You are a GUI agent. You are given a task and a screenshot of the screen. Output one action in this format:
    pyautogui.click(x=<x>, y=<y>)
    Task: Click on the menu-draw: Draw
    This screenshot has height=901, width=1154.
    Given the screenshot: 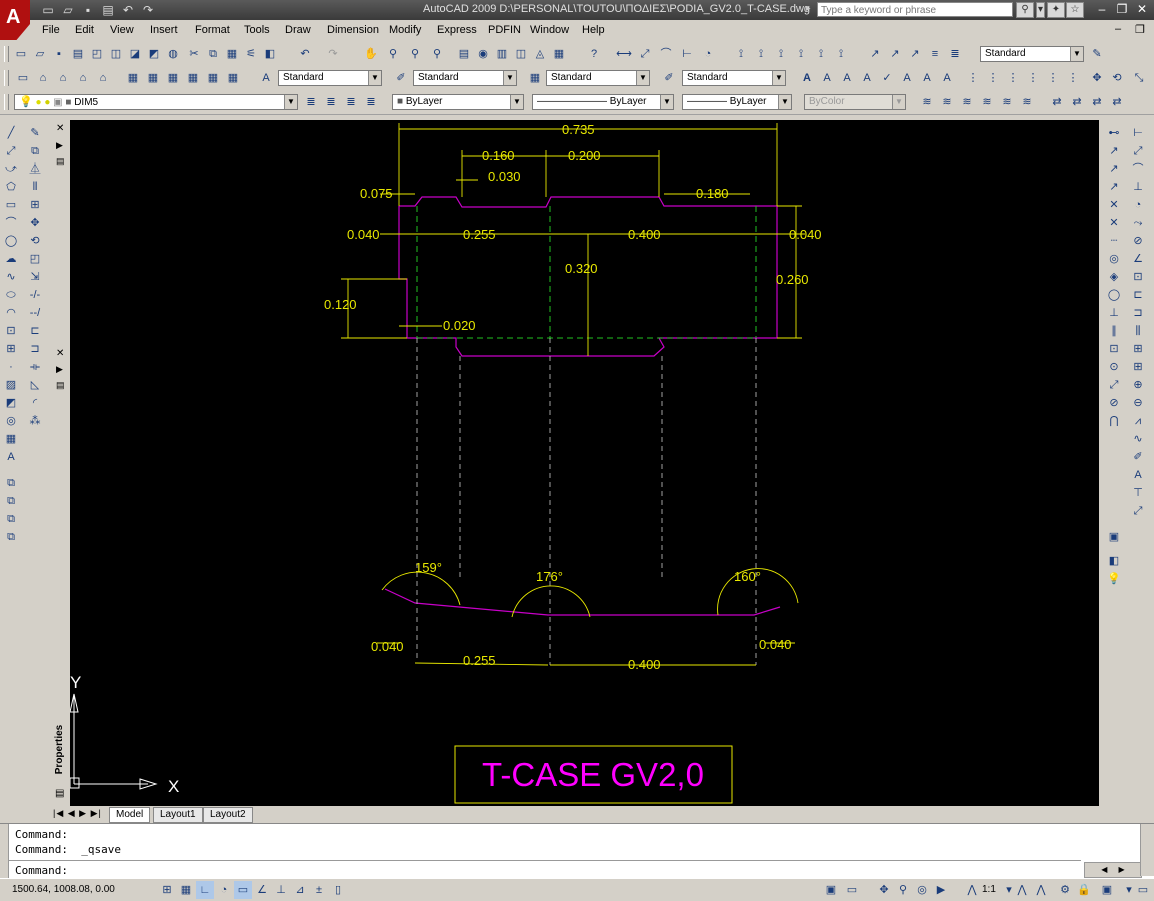 What is the action you would take?
    pyautogui.click(x=298, y=30)
    